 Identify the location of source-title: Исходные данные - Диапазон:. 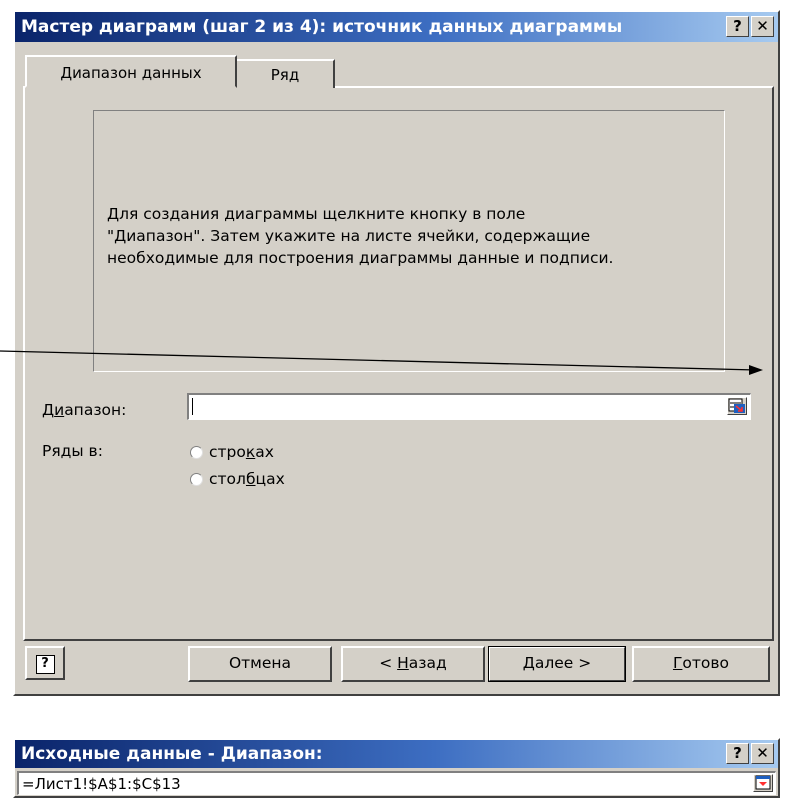
(172, 754).